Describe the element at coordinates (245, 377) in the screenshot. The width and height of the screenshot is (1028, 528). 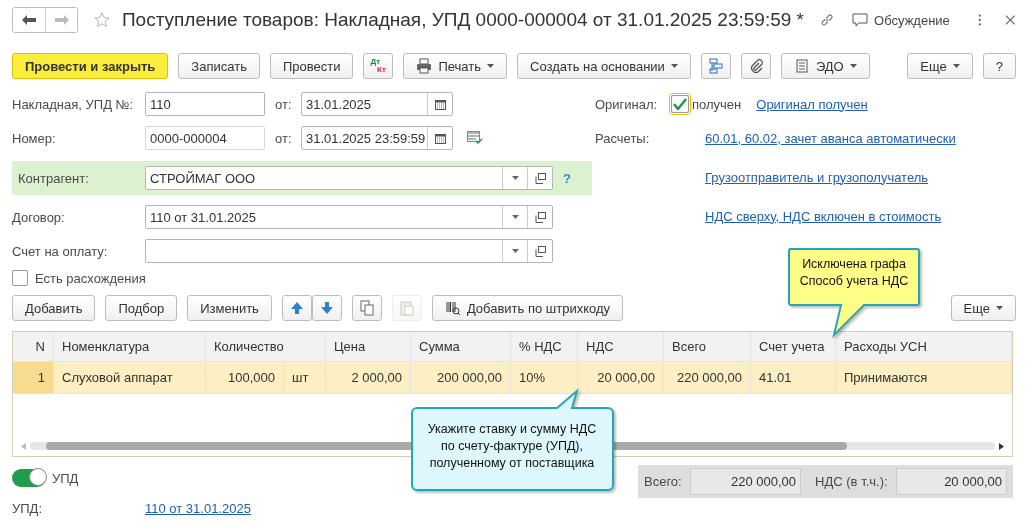
I see `table-cell: 100,000` at that location.